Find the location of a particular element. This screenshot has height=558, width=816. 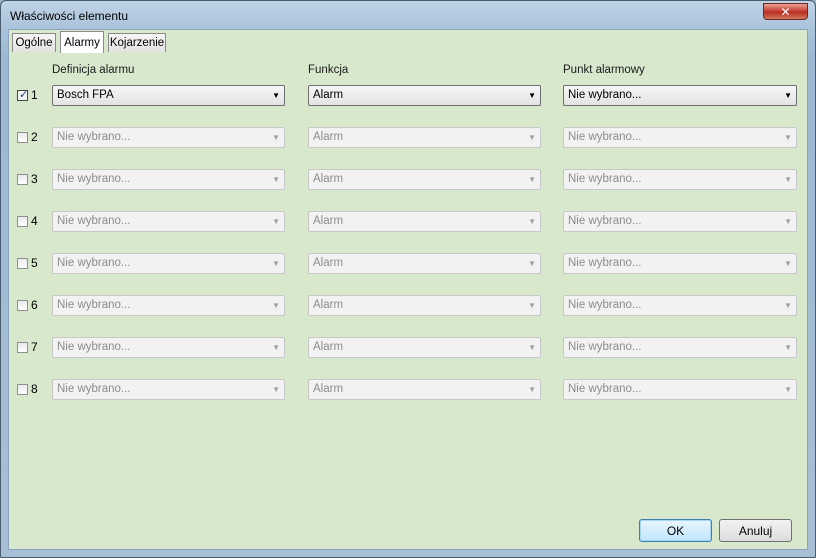

cancel-button: Anuluj is located at coordinates (755, 530).